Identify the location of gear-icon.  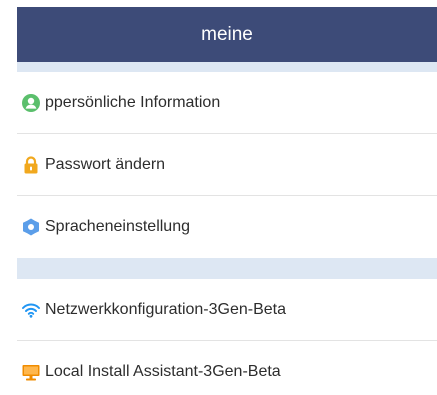
(31, 227).